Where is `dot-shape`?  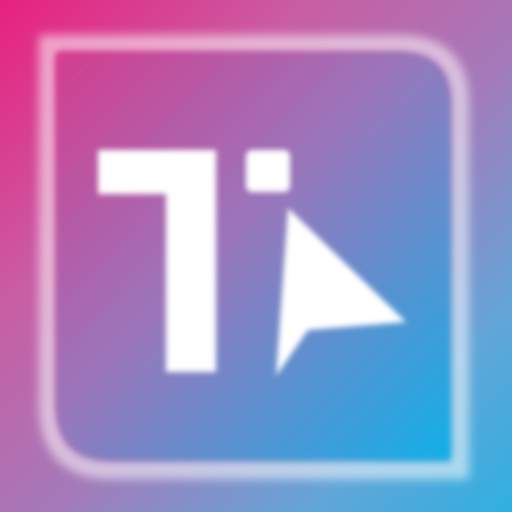 dot-shape is located at coordinates (268, 171).